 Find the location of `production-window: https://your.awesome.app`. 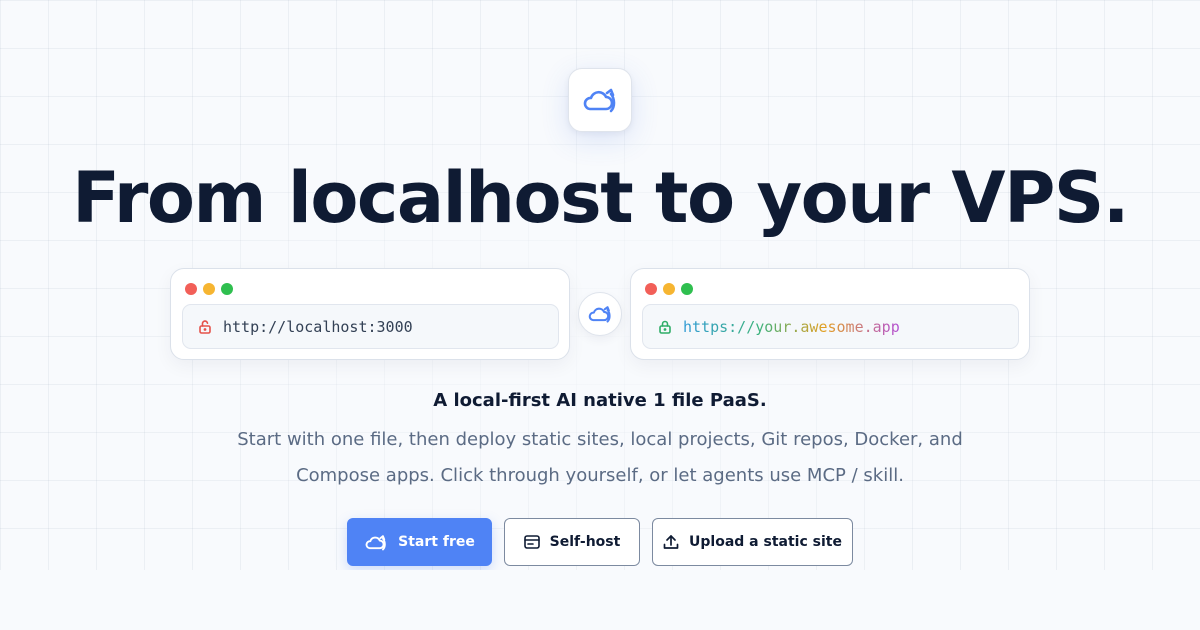

production-window: https://your.awesome.app is located at coordinates (830, 314).